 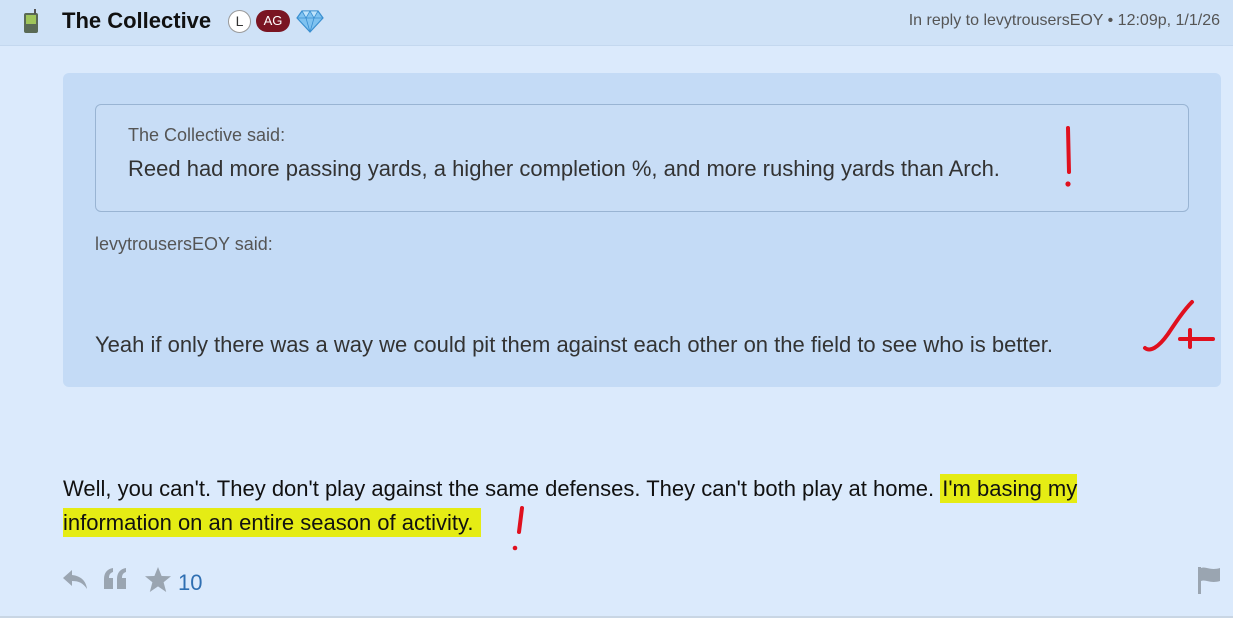 What do you see at coordinates (115, 579) in the screenshot?
I see `quote-icon` at bounding box center [115, 579].